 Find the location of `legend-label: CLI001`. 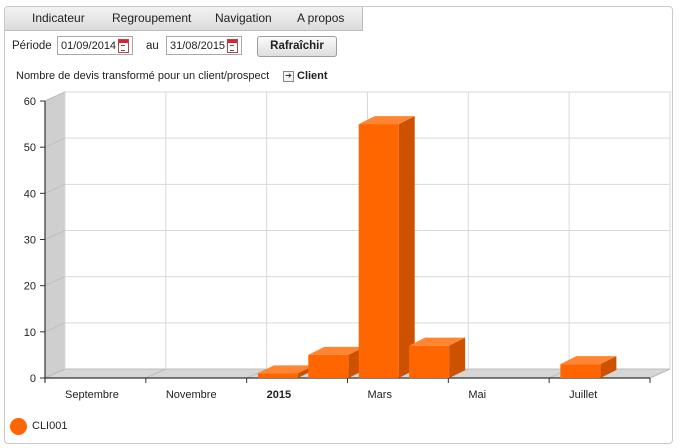

legend-label: CLI001 is located at coordinates (49, 426).